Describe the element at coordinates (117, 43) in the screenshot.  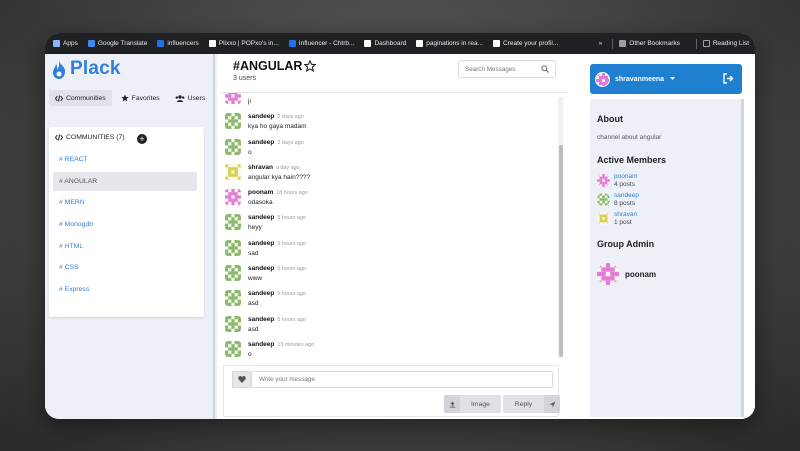
I see `bookmark-item: Google Translate` at that location.